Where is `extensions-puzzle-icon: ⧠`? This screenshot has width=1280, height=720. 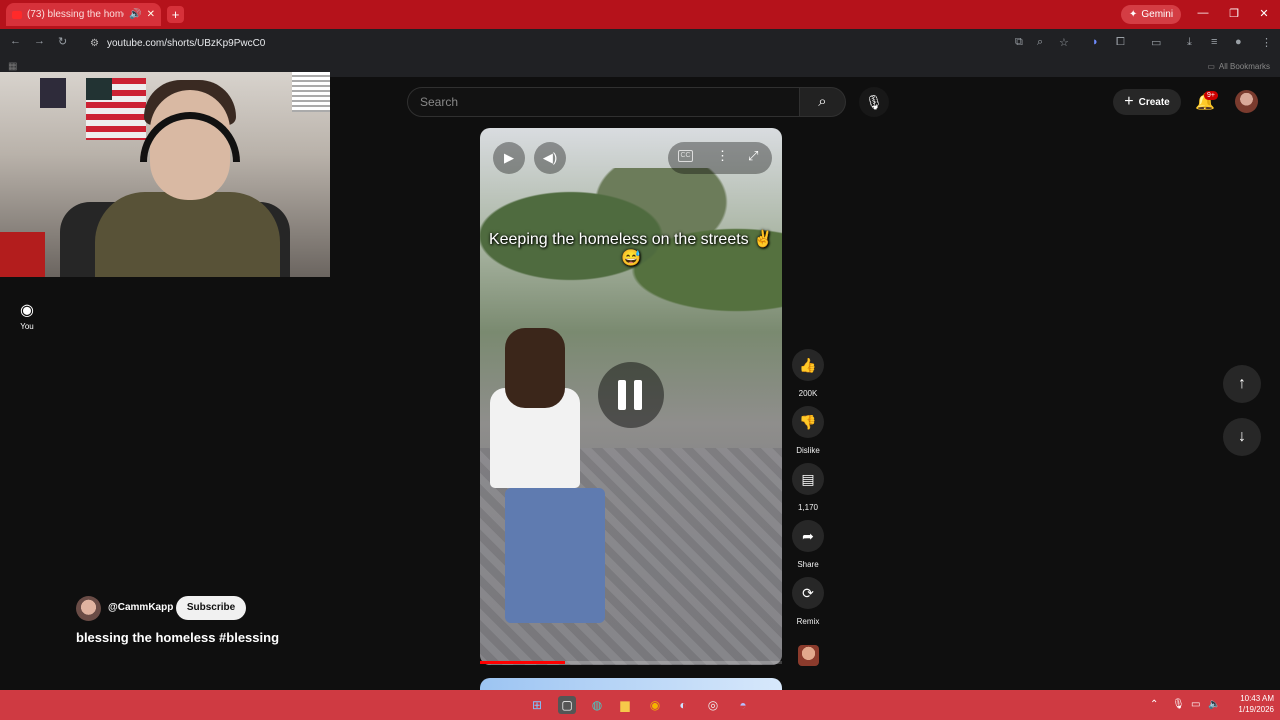 extensions-puzzle-icon: ⧠ is located at coordinates (1120, 42).